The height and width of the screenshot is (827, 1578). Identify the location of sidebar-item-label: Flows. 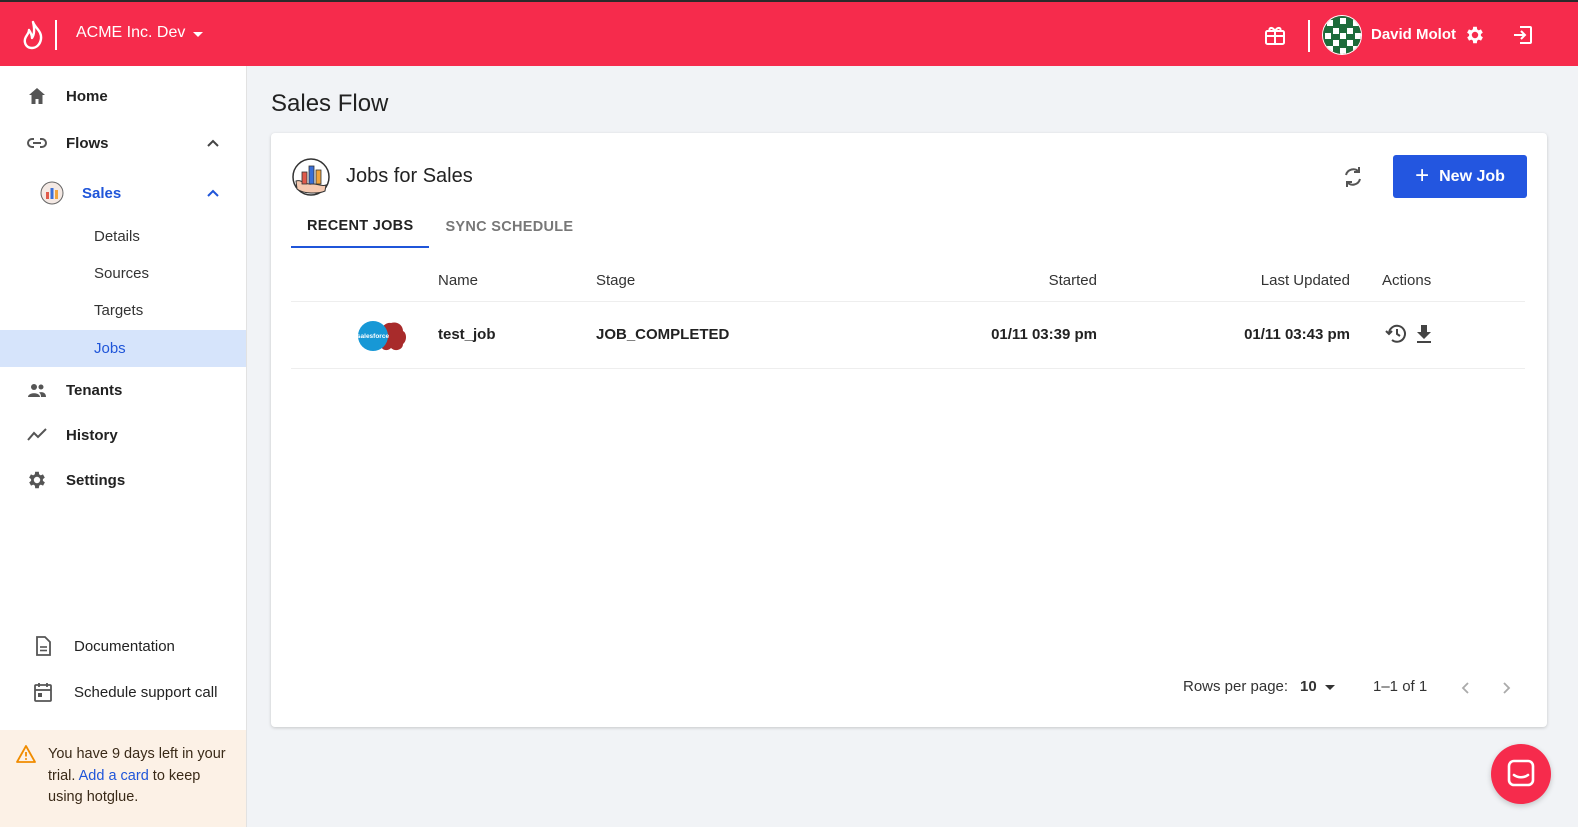
(87, 143).